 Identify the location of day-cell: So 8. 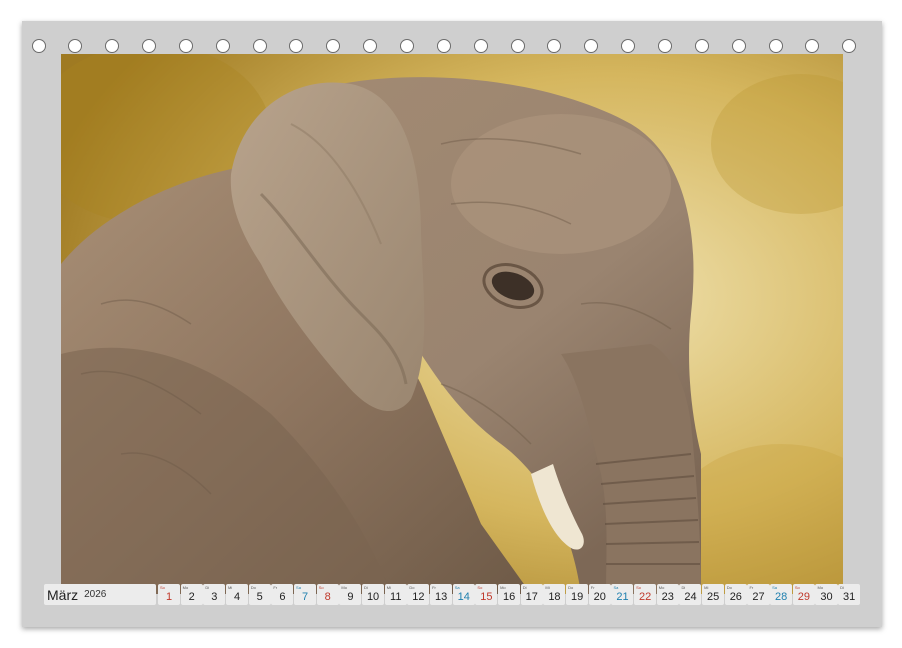
(327, 594).